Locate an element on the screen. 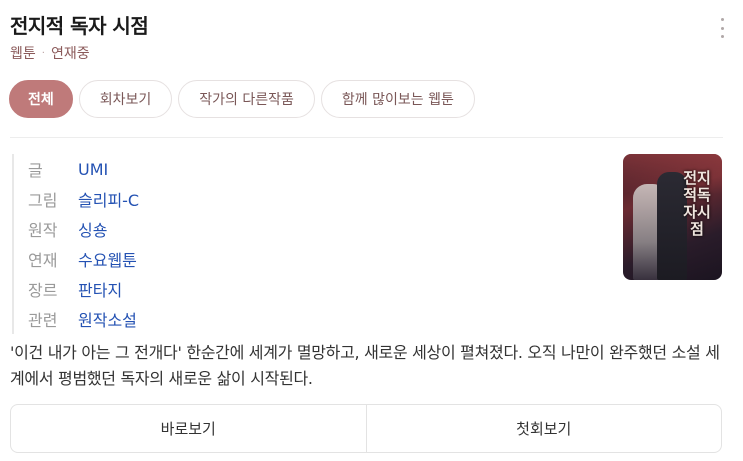 The width and height of the screenshot is (743, 461). info-row-original: 원작 싱숑 is located at coordinates (83, 229).